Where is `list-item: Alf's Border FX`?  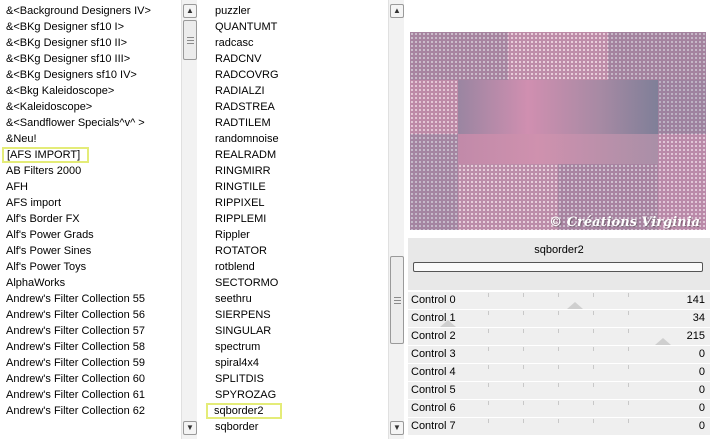 list-item: Alf's Border FX is located at coordinates (90, 219).